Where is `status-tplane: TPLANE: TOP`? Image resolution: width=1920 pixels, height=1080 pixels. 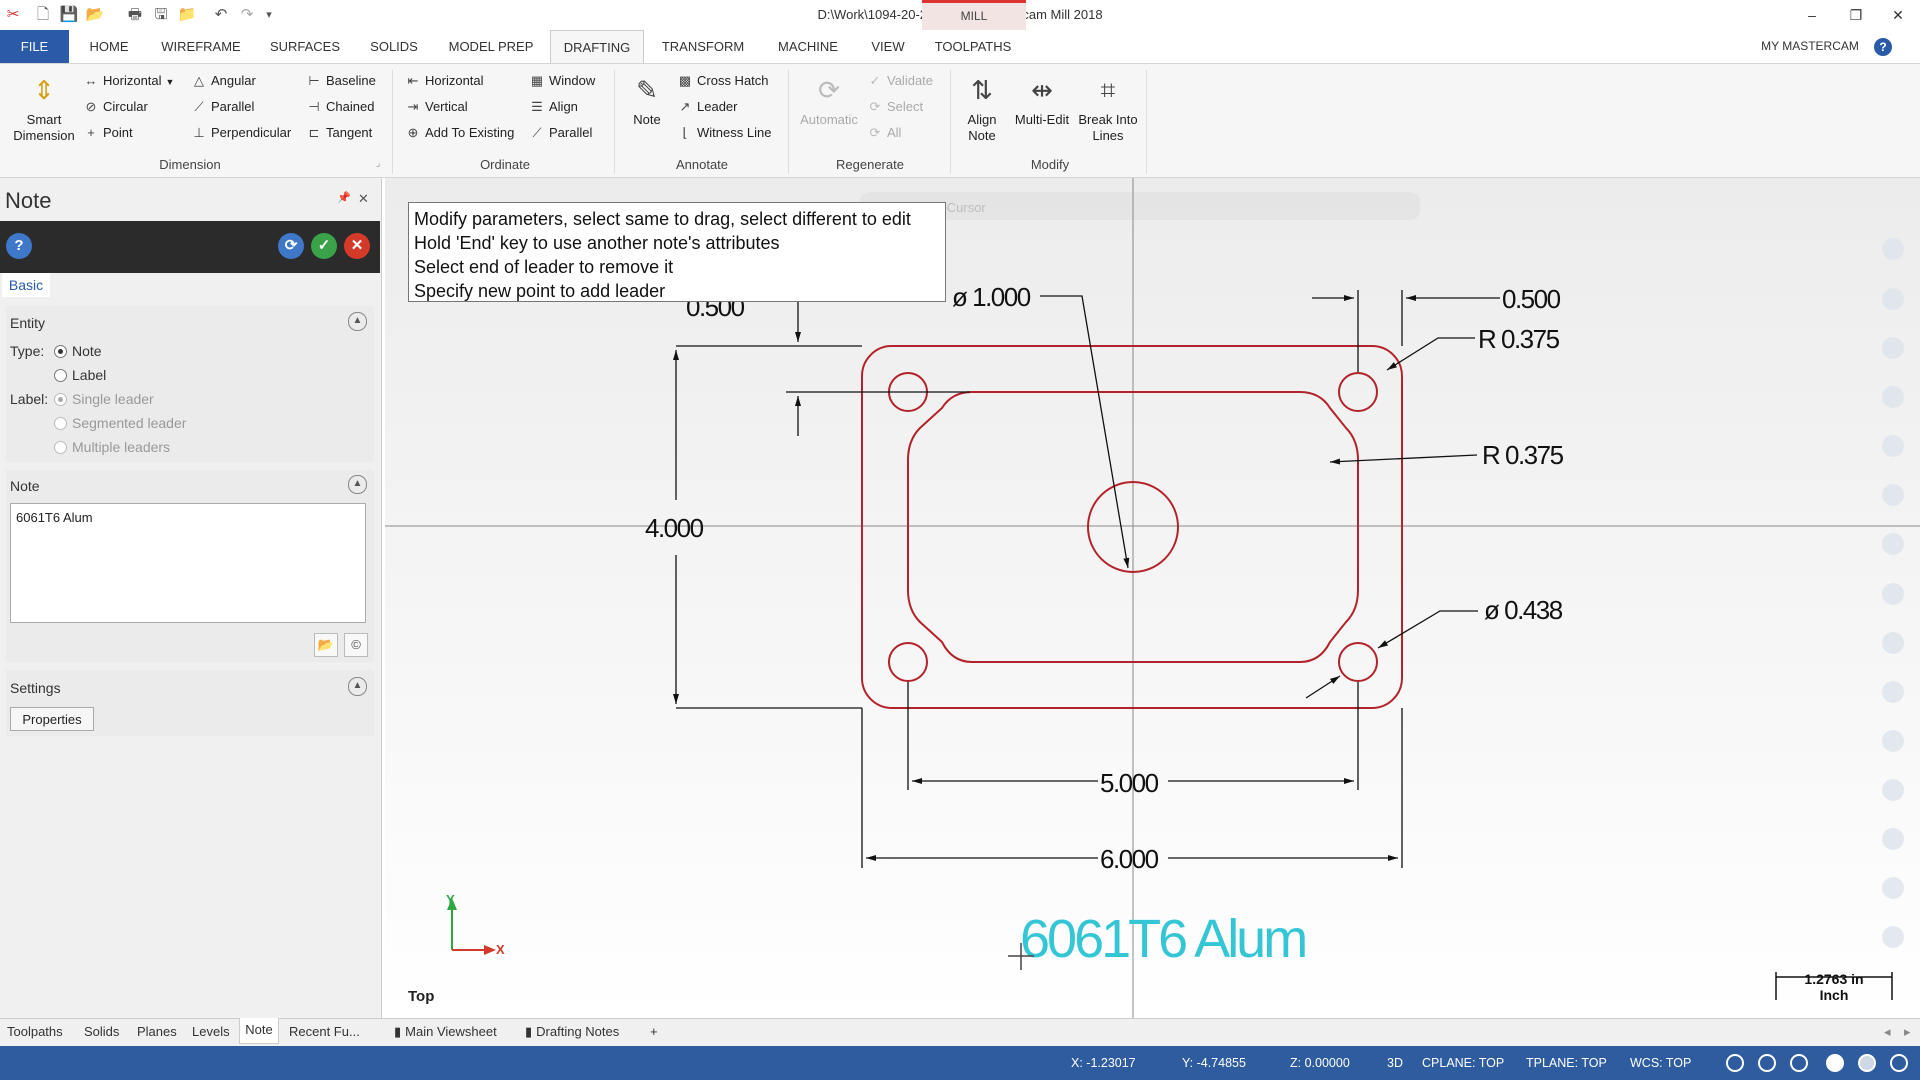 status-tplane: TPLANE: TOP is located at coordinates (1566, 1063).